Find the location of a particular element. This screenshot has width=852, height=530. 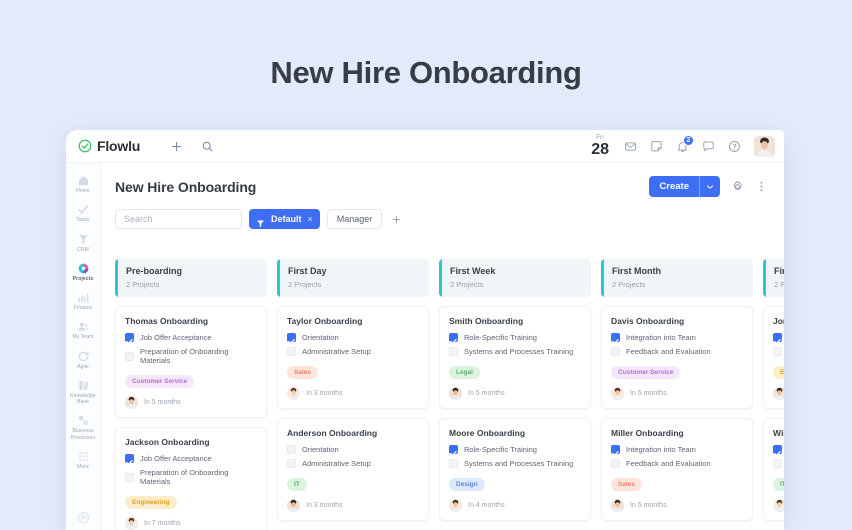

sidebar-item-home: Home is located at coordinates (83, 183).